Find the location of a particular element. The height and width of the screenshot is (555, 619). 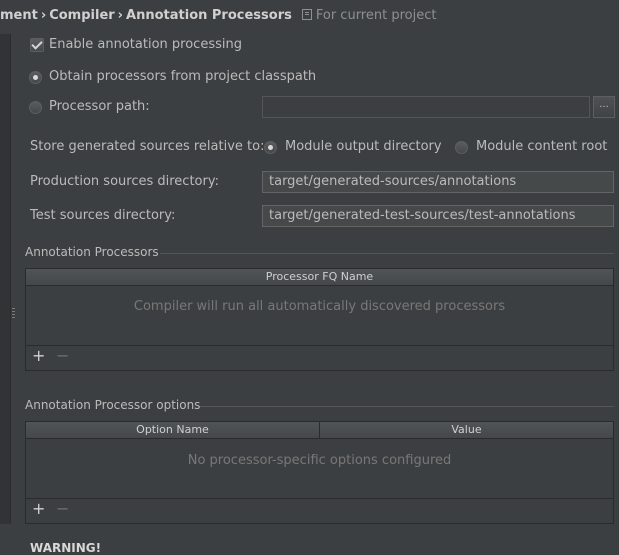

breadcrumb-annotation-processors: Annotation Processors is located at coordinates (209, 15).